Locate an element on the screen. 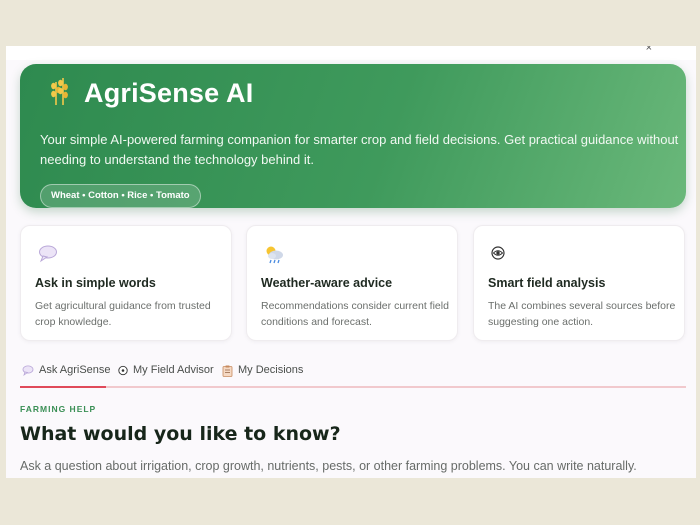 The image size is (700, 525). feature-title: Weather-aware advice is located at coordinates (327, 283).